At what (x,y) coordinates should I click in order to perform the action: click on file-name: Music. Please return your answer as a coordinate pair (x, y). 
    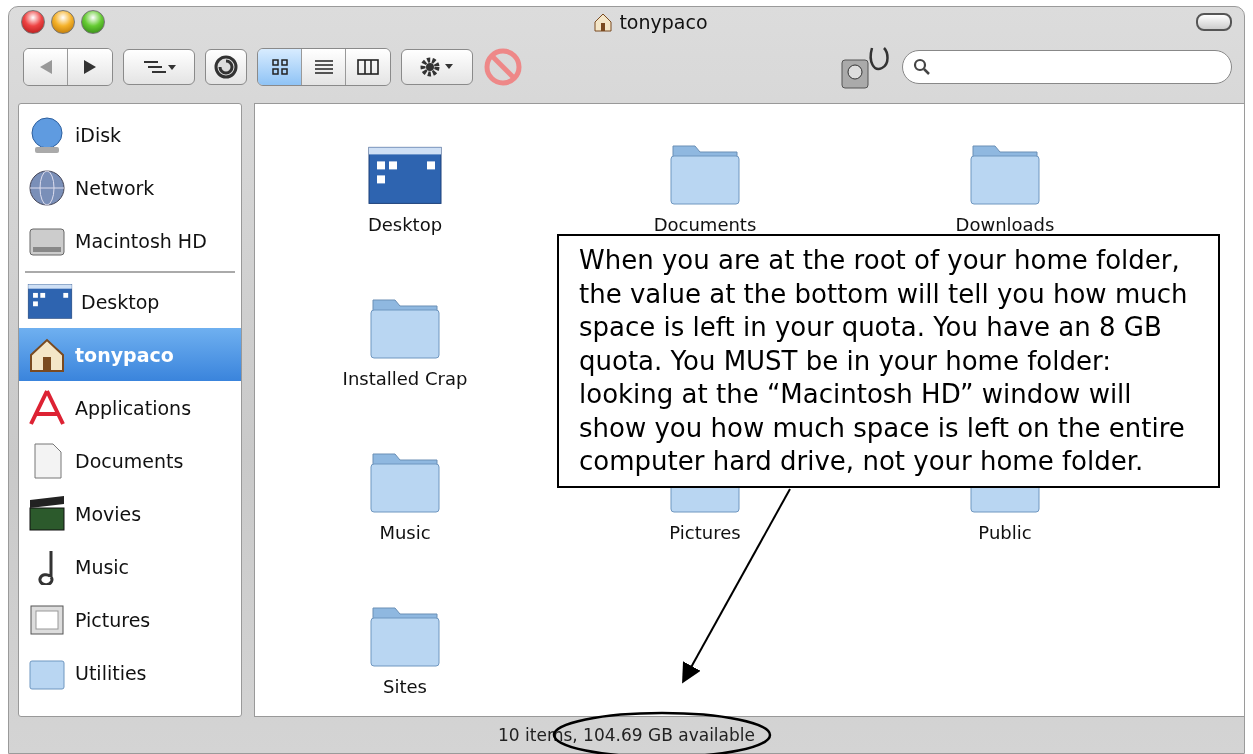
    Looking at the image, I should click on (405, 532).